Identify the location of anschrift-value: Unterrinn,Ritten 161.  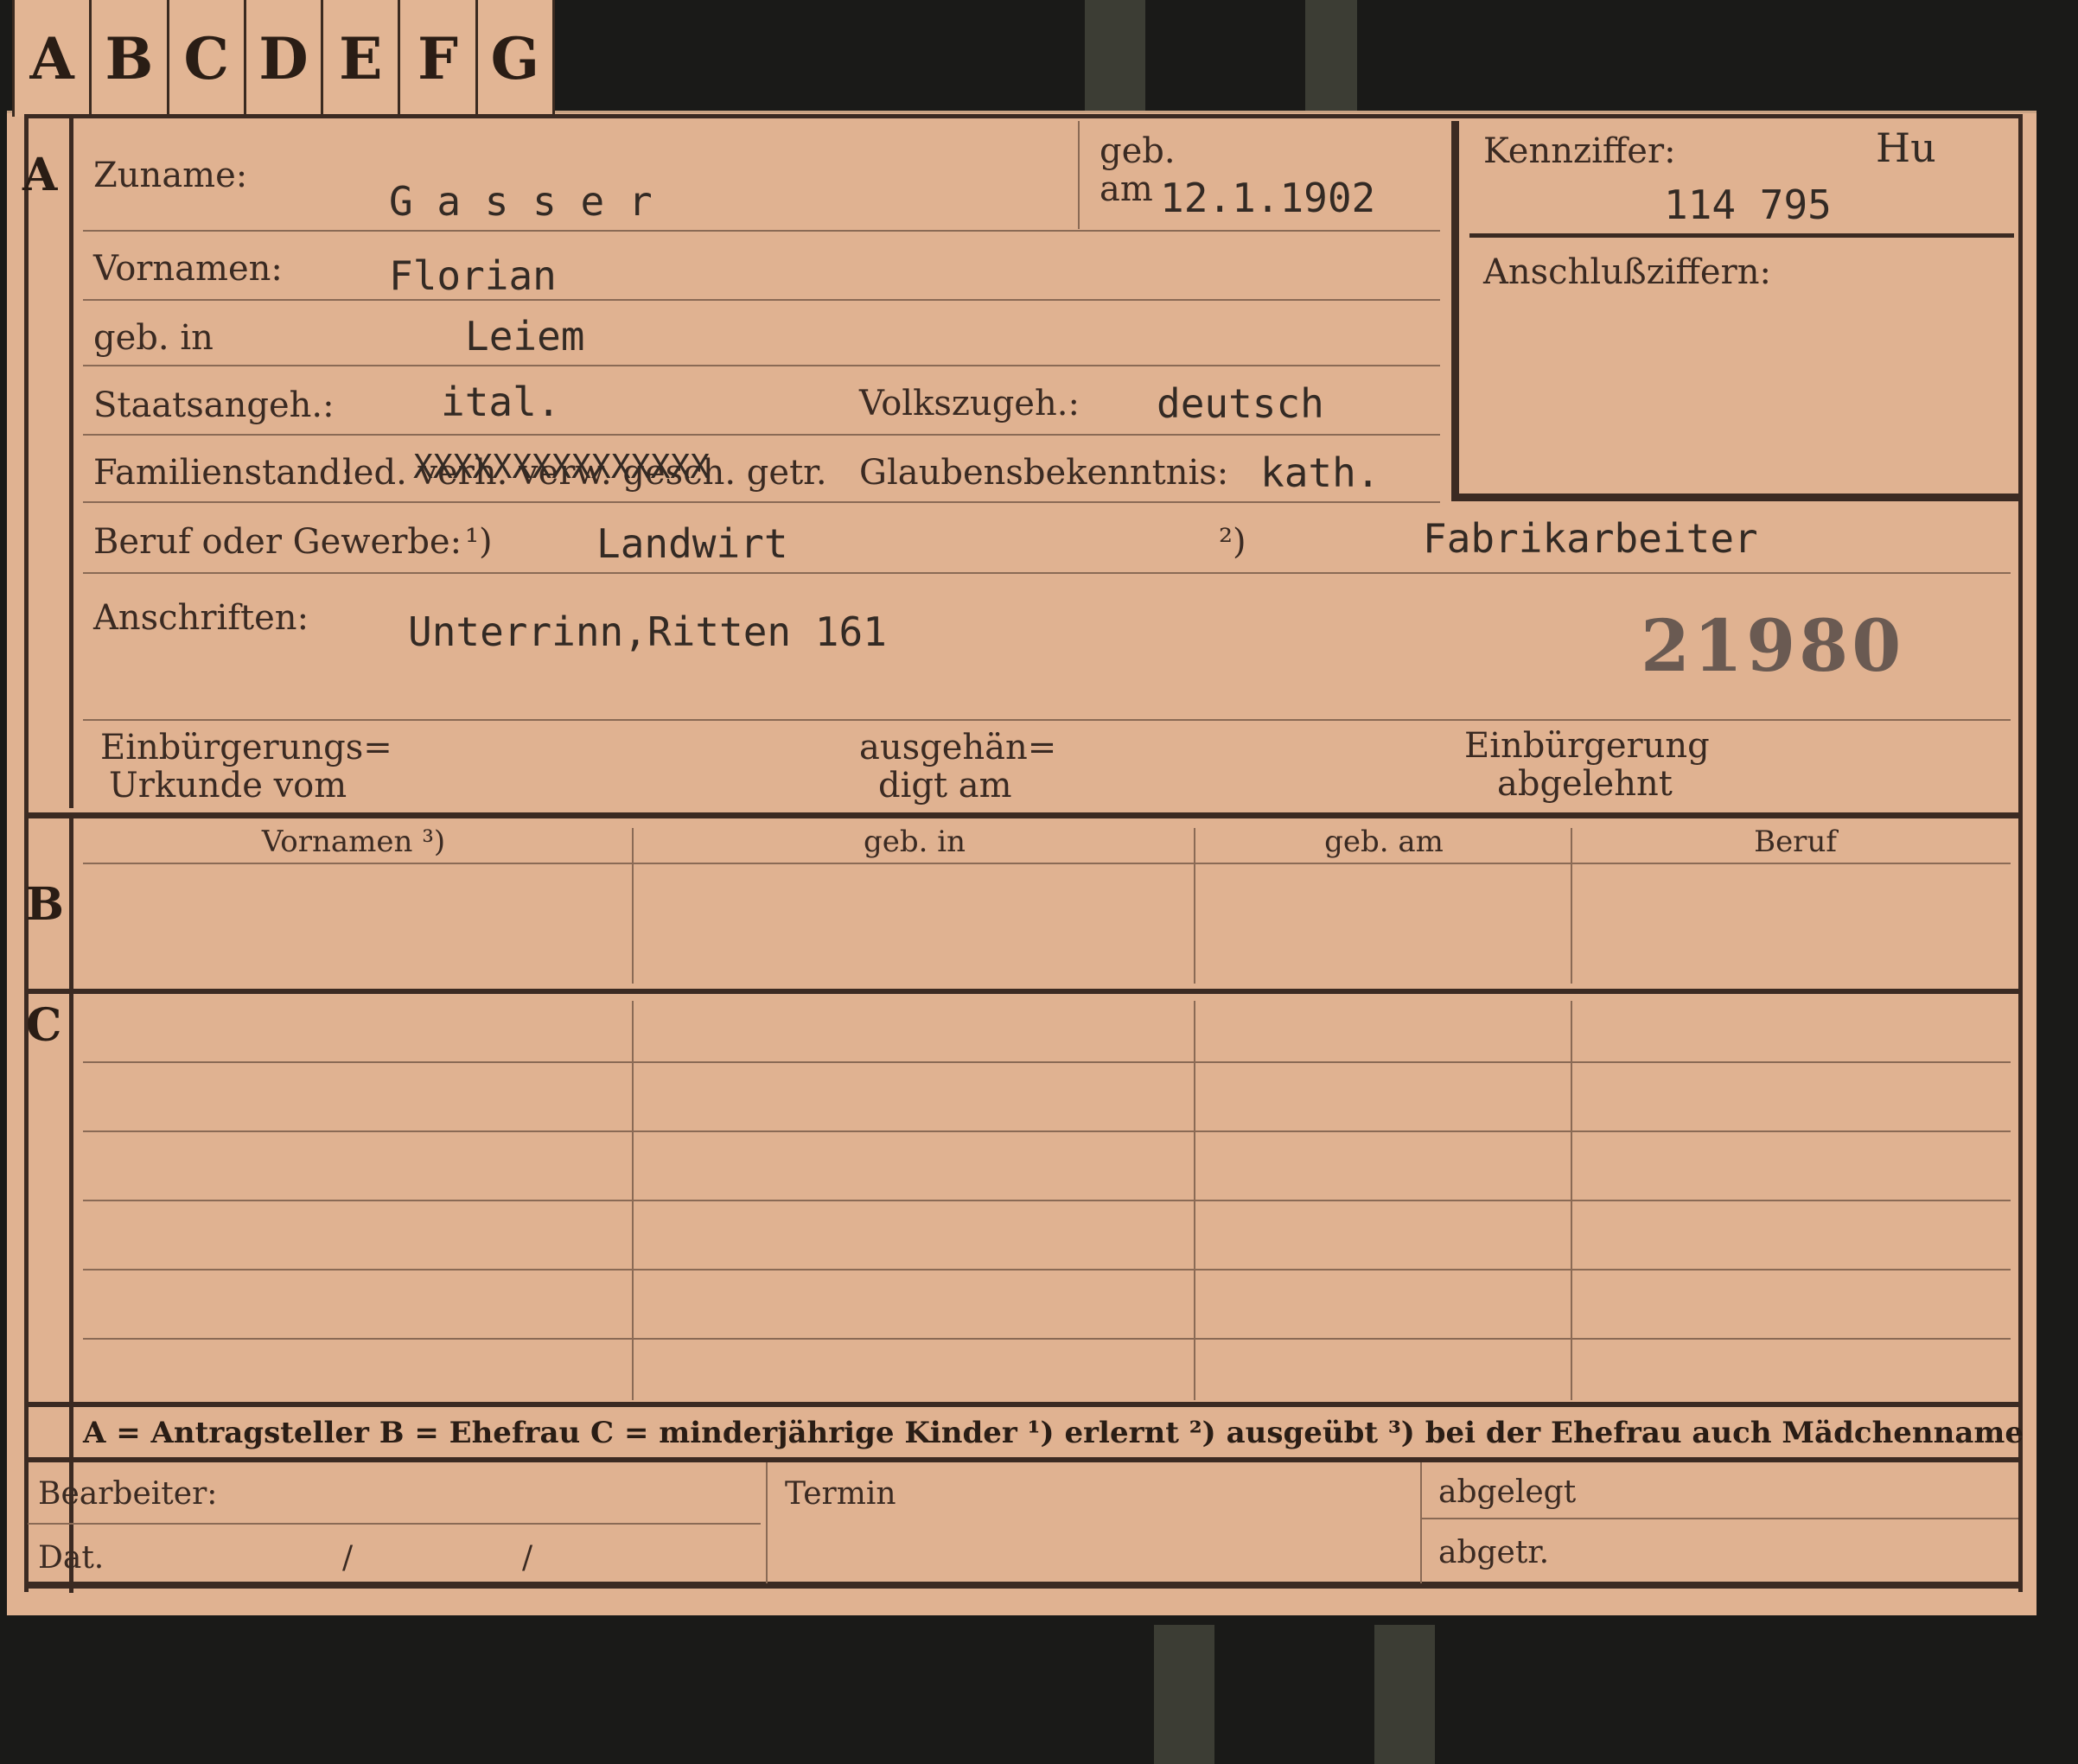
(647, 631).